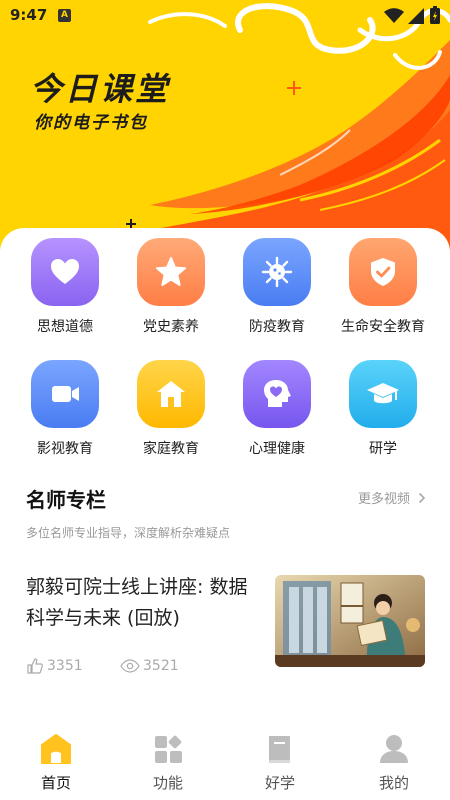 This screenshot has height=800, width=450. What do you see at coordinates (277, 327) in the screenshot?
I see `category-label: 防疫教育` at bounding box center [277, 327].